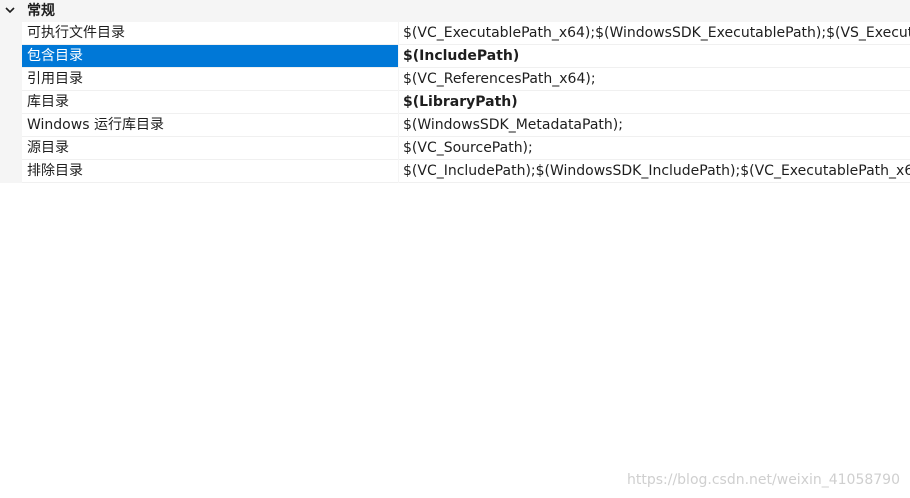  What do you see at coordinates (654, 125) in the screenshot?
I see `property-value-cell: $(WindowsSDK_MetadataPath);` at bounding box center [654, 125].